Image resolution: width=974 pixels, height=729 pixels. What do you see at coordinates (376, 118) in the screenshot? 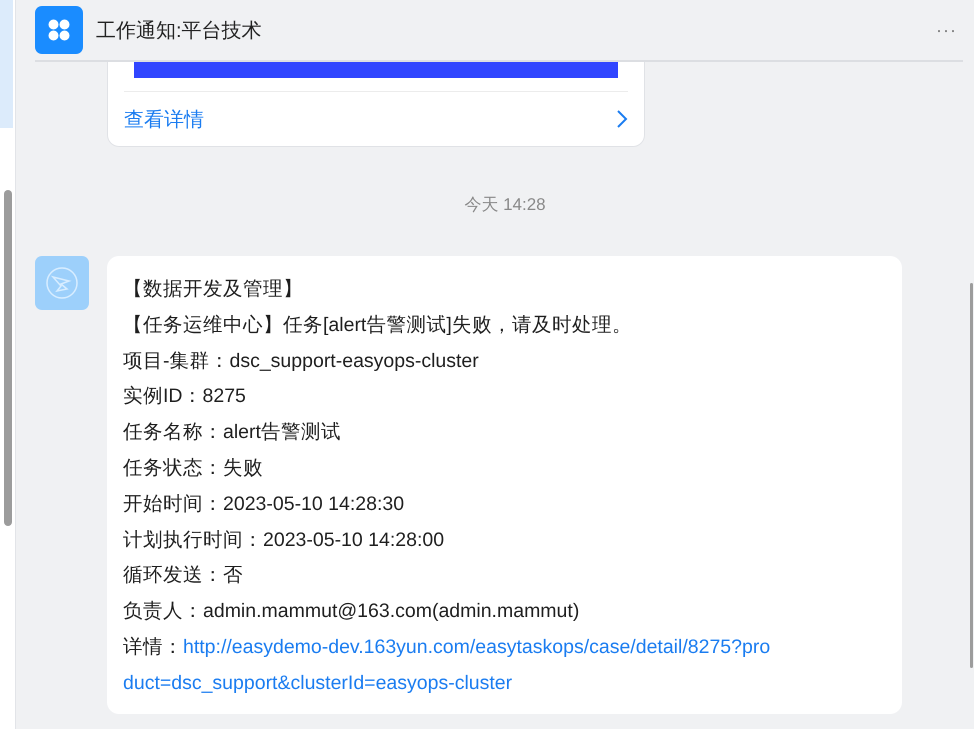
I see `view-details-link: 查看详情` at bounding box center [376, 118].